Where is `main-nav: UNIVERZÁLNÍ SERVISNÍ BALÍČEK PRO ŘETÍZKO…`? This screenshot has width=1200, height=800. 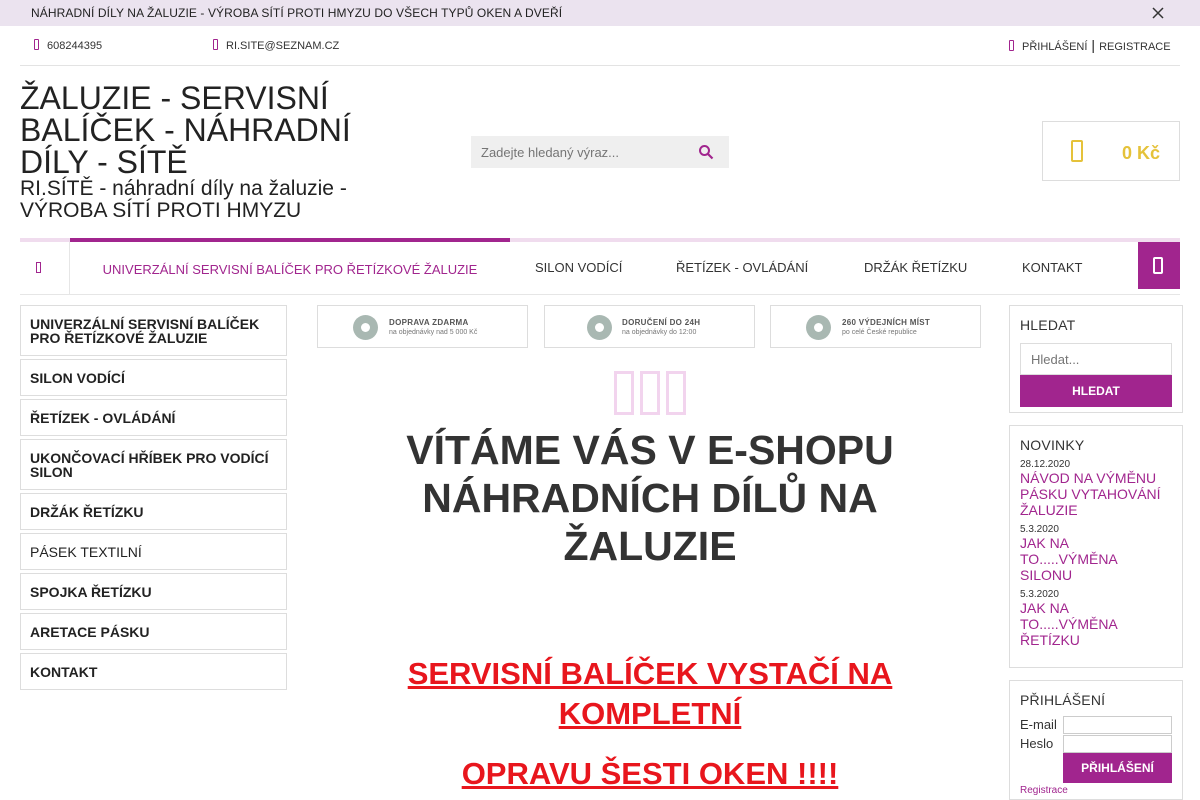
main-nav: UNIVERZÁLNÍ SERVISNÍ BALÍČEK PRO ŘETÍZKO… is located at coordinates (600, 266).